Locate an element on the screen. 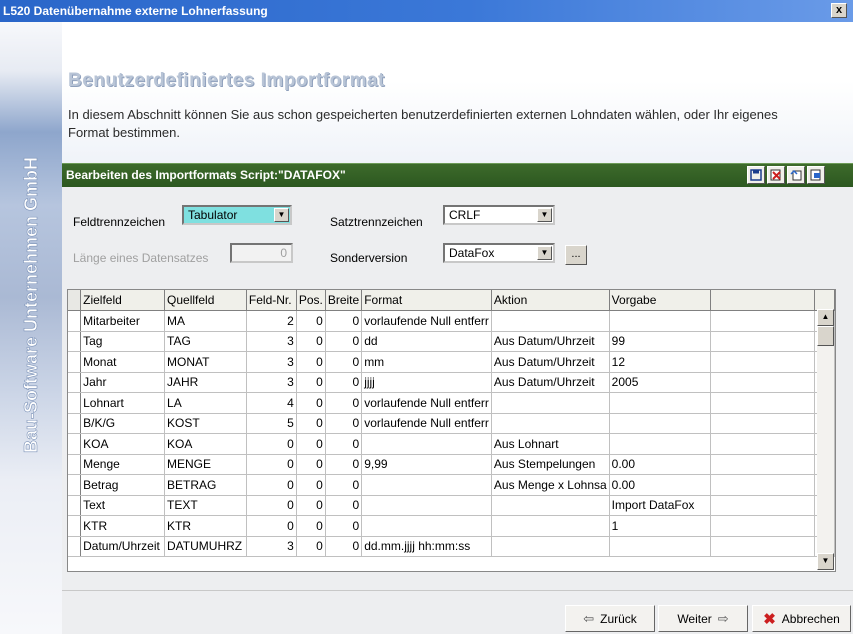  column-header: Feld-Nr. is located at coordinates (271, 300).